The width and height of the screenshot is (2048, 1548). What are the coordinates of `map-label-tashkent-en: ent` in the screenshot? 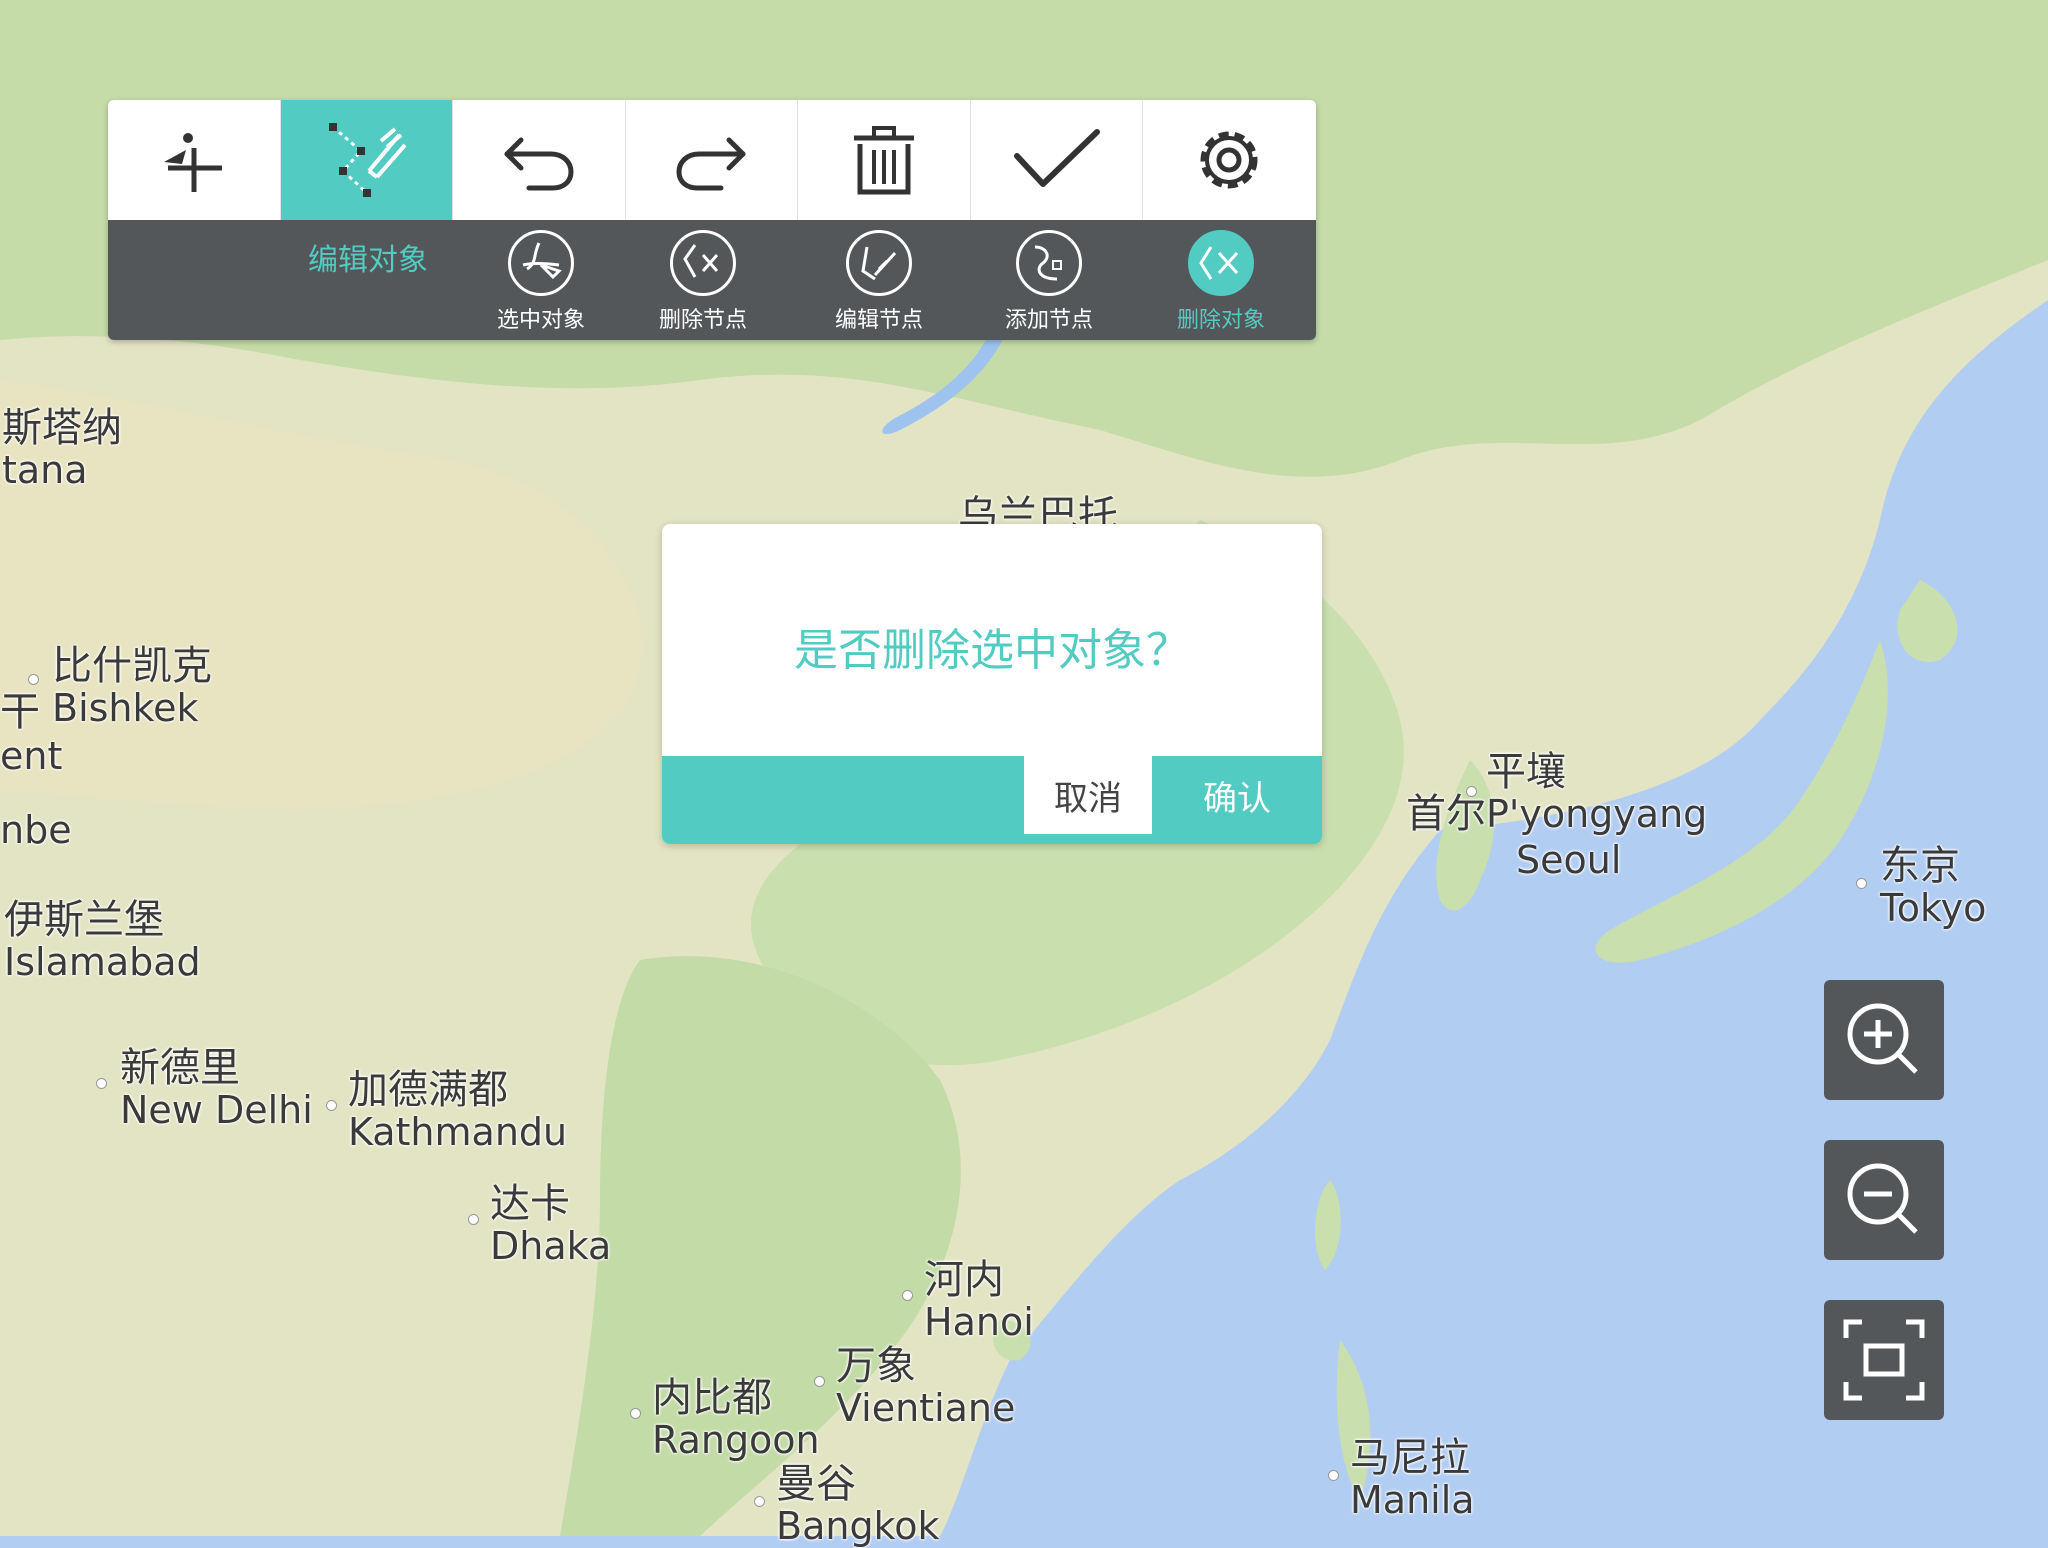 It's located at (31, 756).